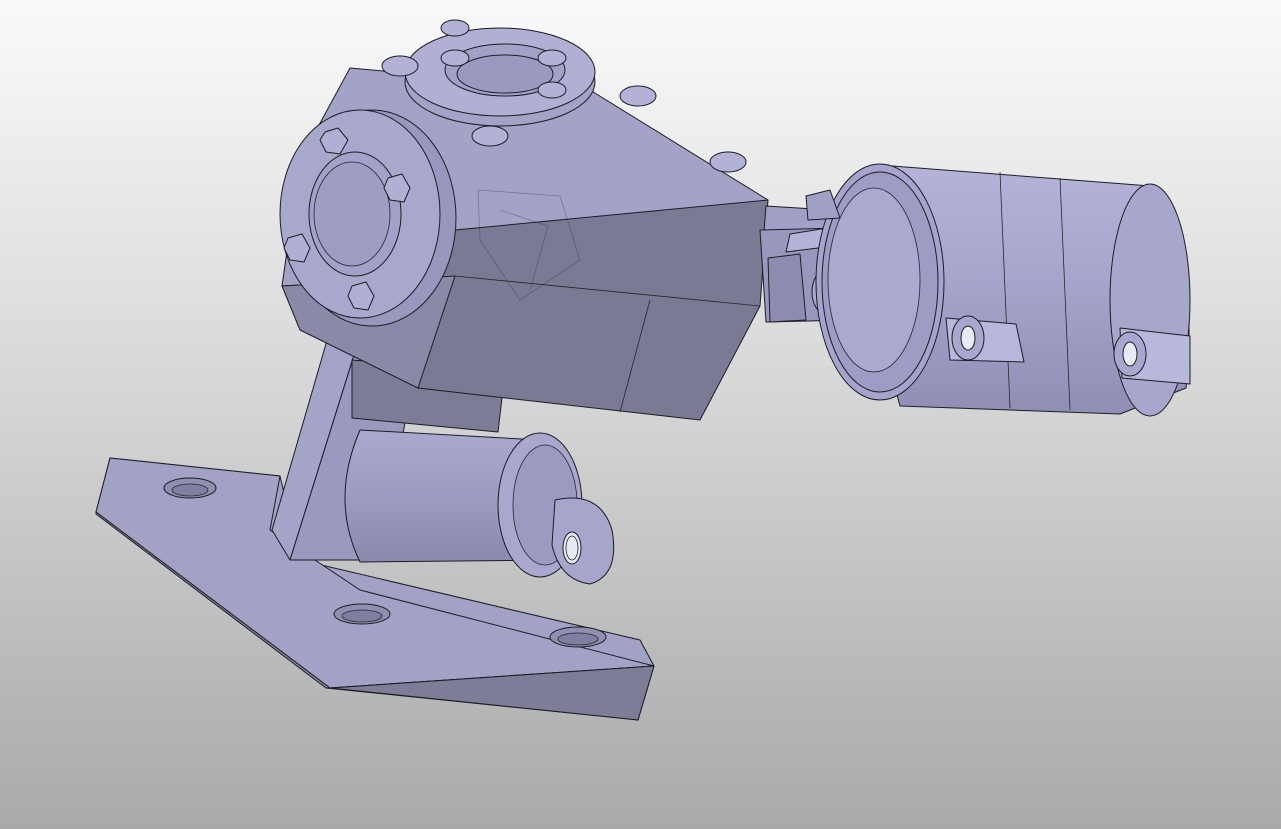 Image resolution: width=1281 pixels, height=829 pixels. Describe the element at coordinates (998, 290) in the screenshot. I see `drive-motor` at that location.